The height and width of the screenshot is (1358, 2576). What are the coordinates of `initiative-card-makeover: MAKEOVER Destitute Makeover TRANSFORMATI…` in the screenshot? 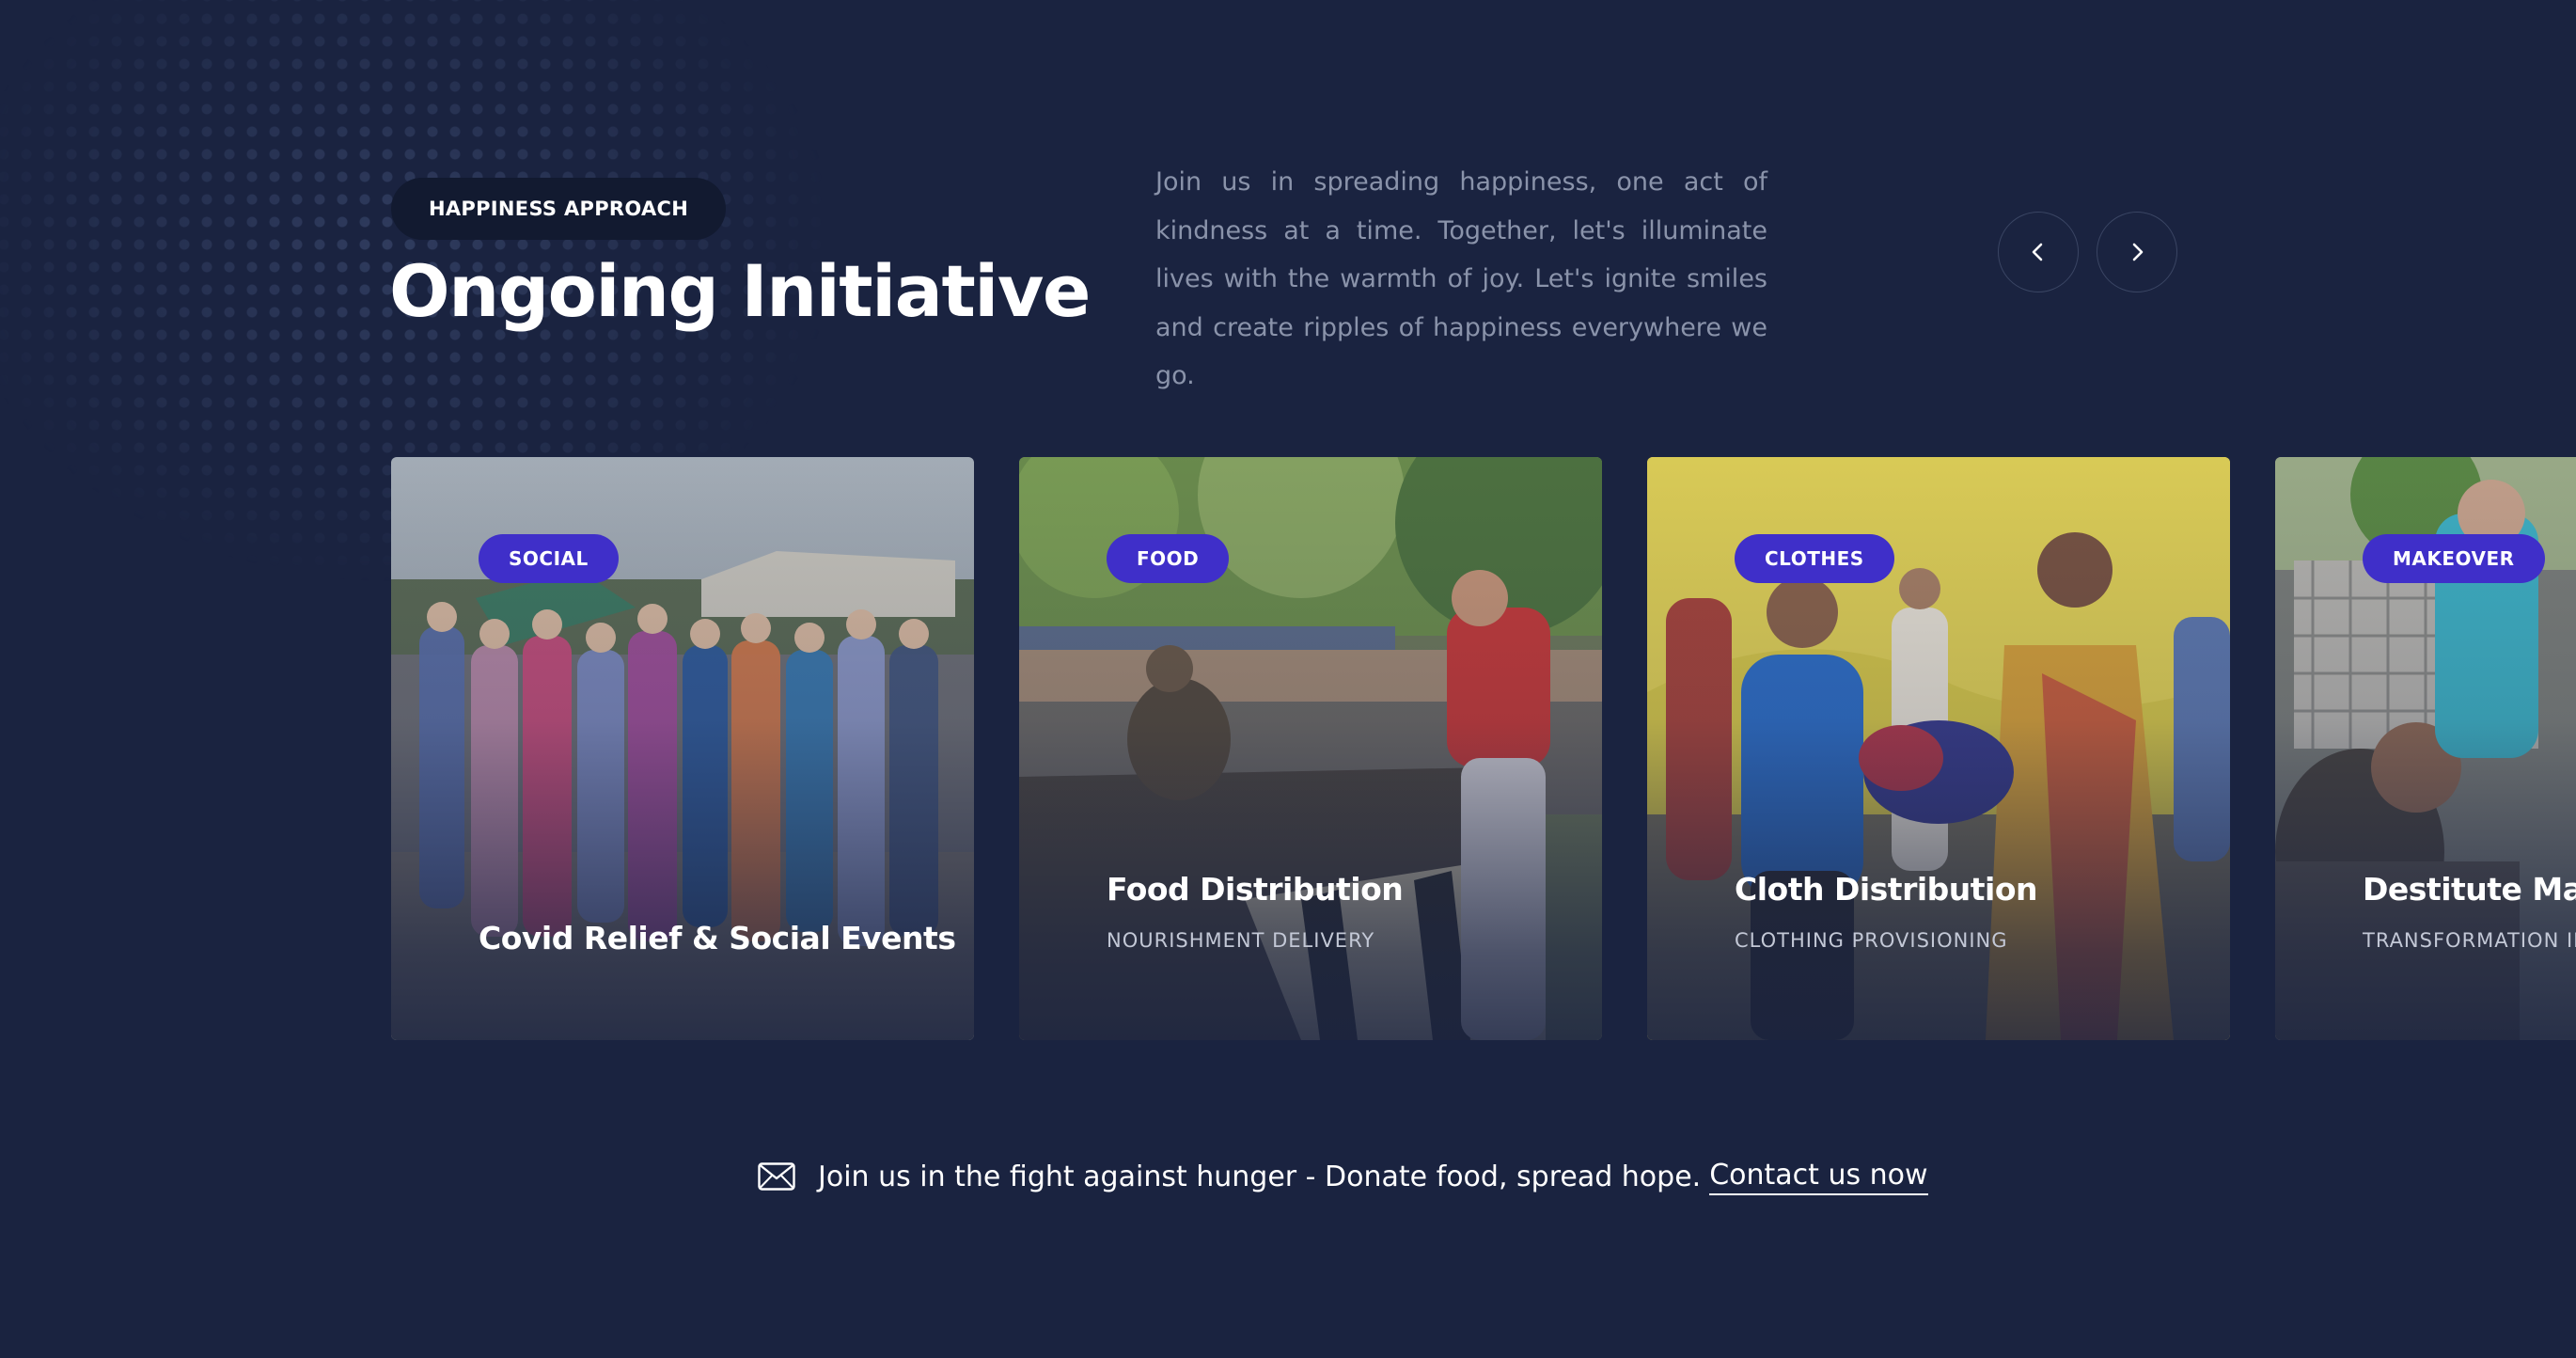 It's located at (2426, 748).